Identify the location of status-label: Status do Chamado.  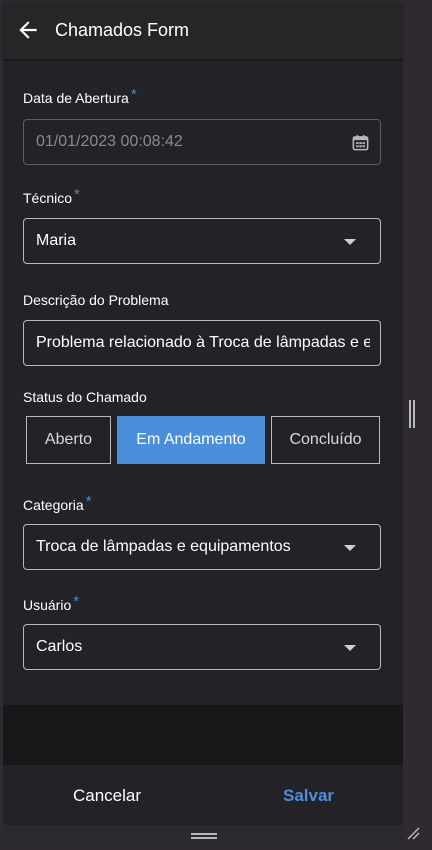
(85, 397).